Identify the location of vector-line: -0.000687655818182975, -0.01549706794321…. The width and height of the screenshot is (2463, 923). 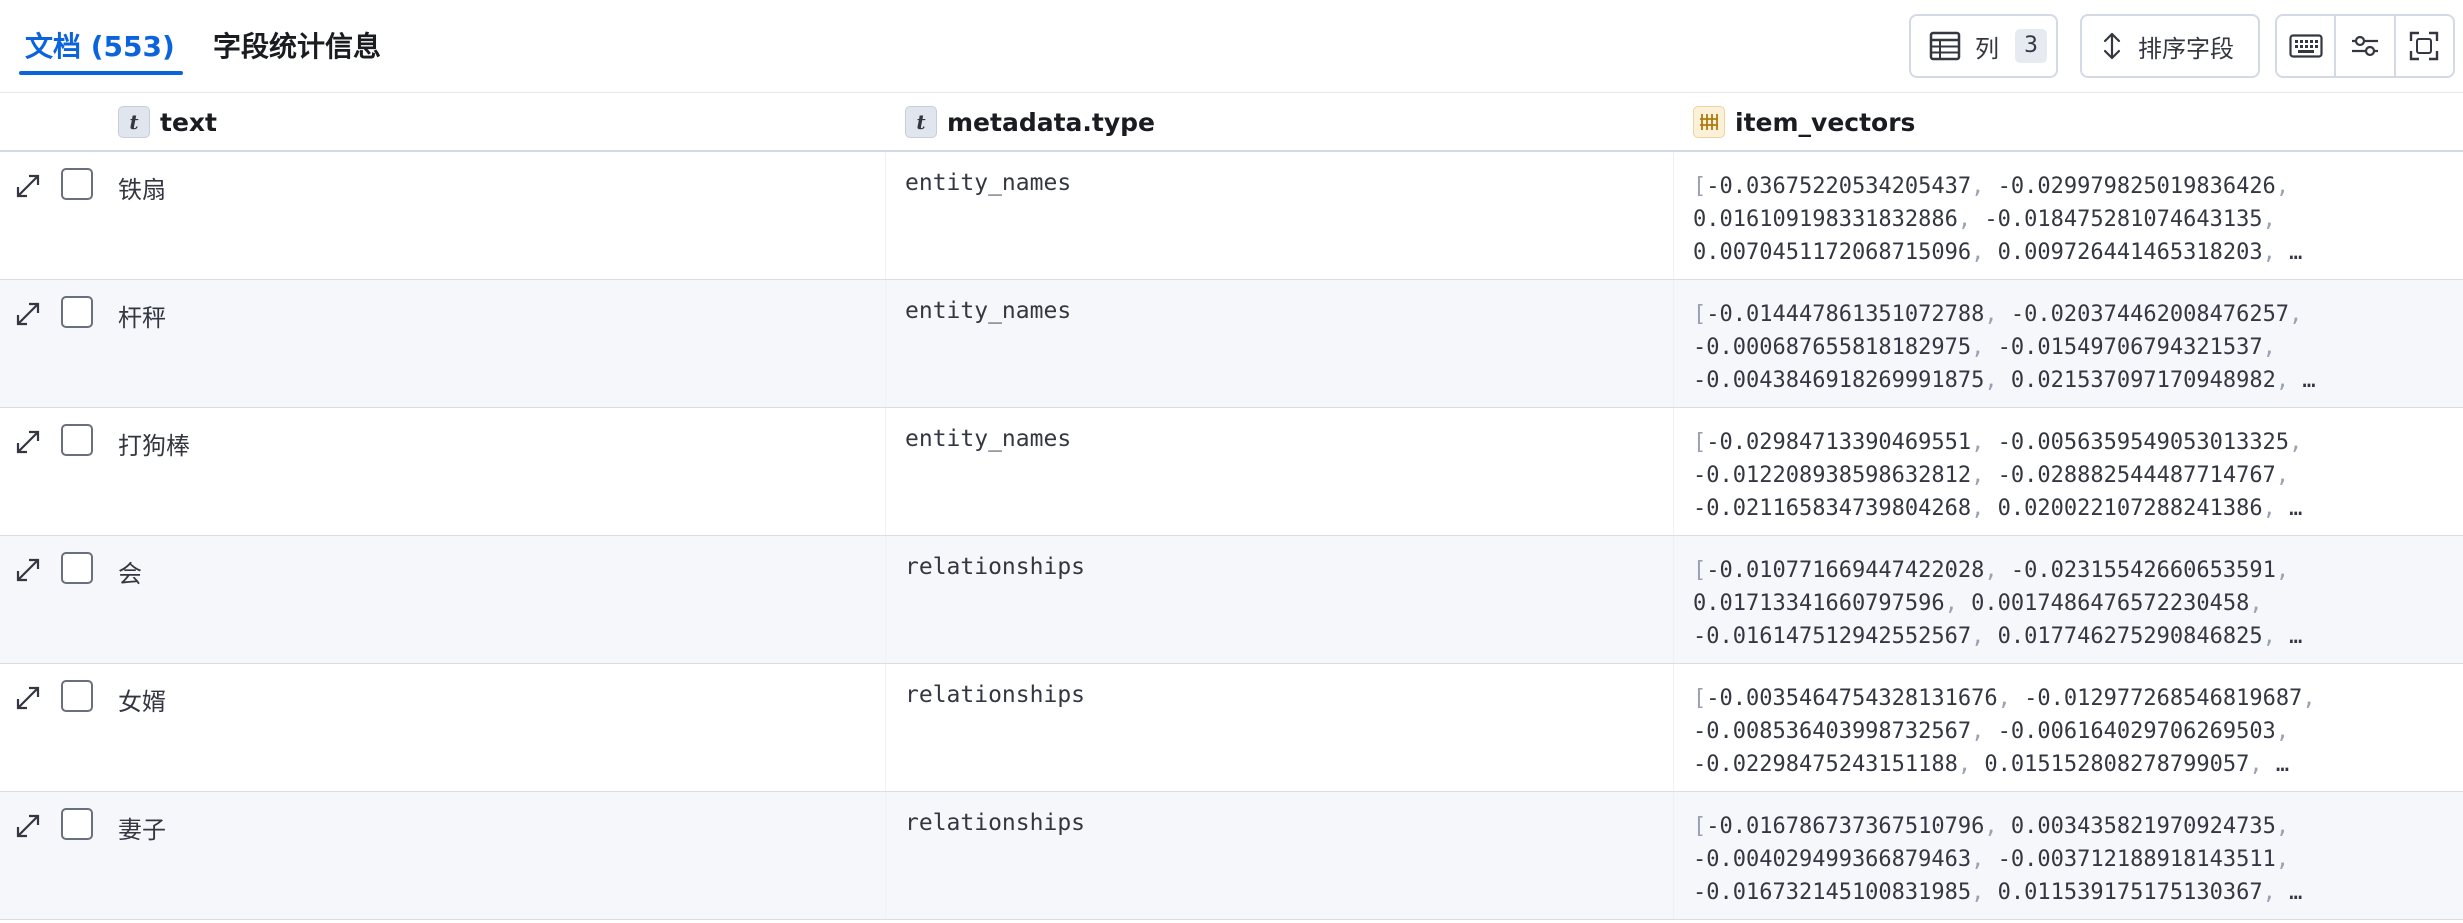
(1984, 347).